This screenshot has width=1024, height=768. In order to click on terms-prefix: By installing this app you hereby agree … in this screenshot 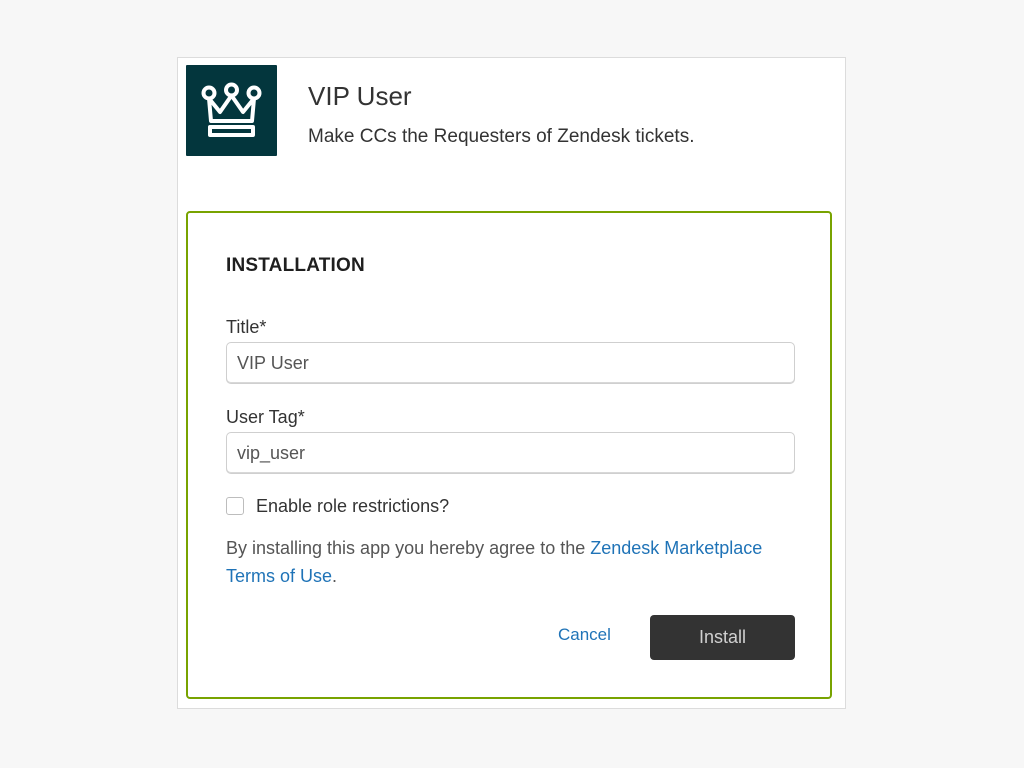, I will do `click(408, 548)`.